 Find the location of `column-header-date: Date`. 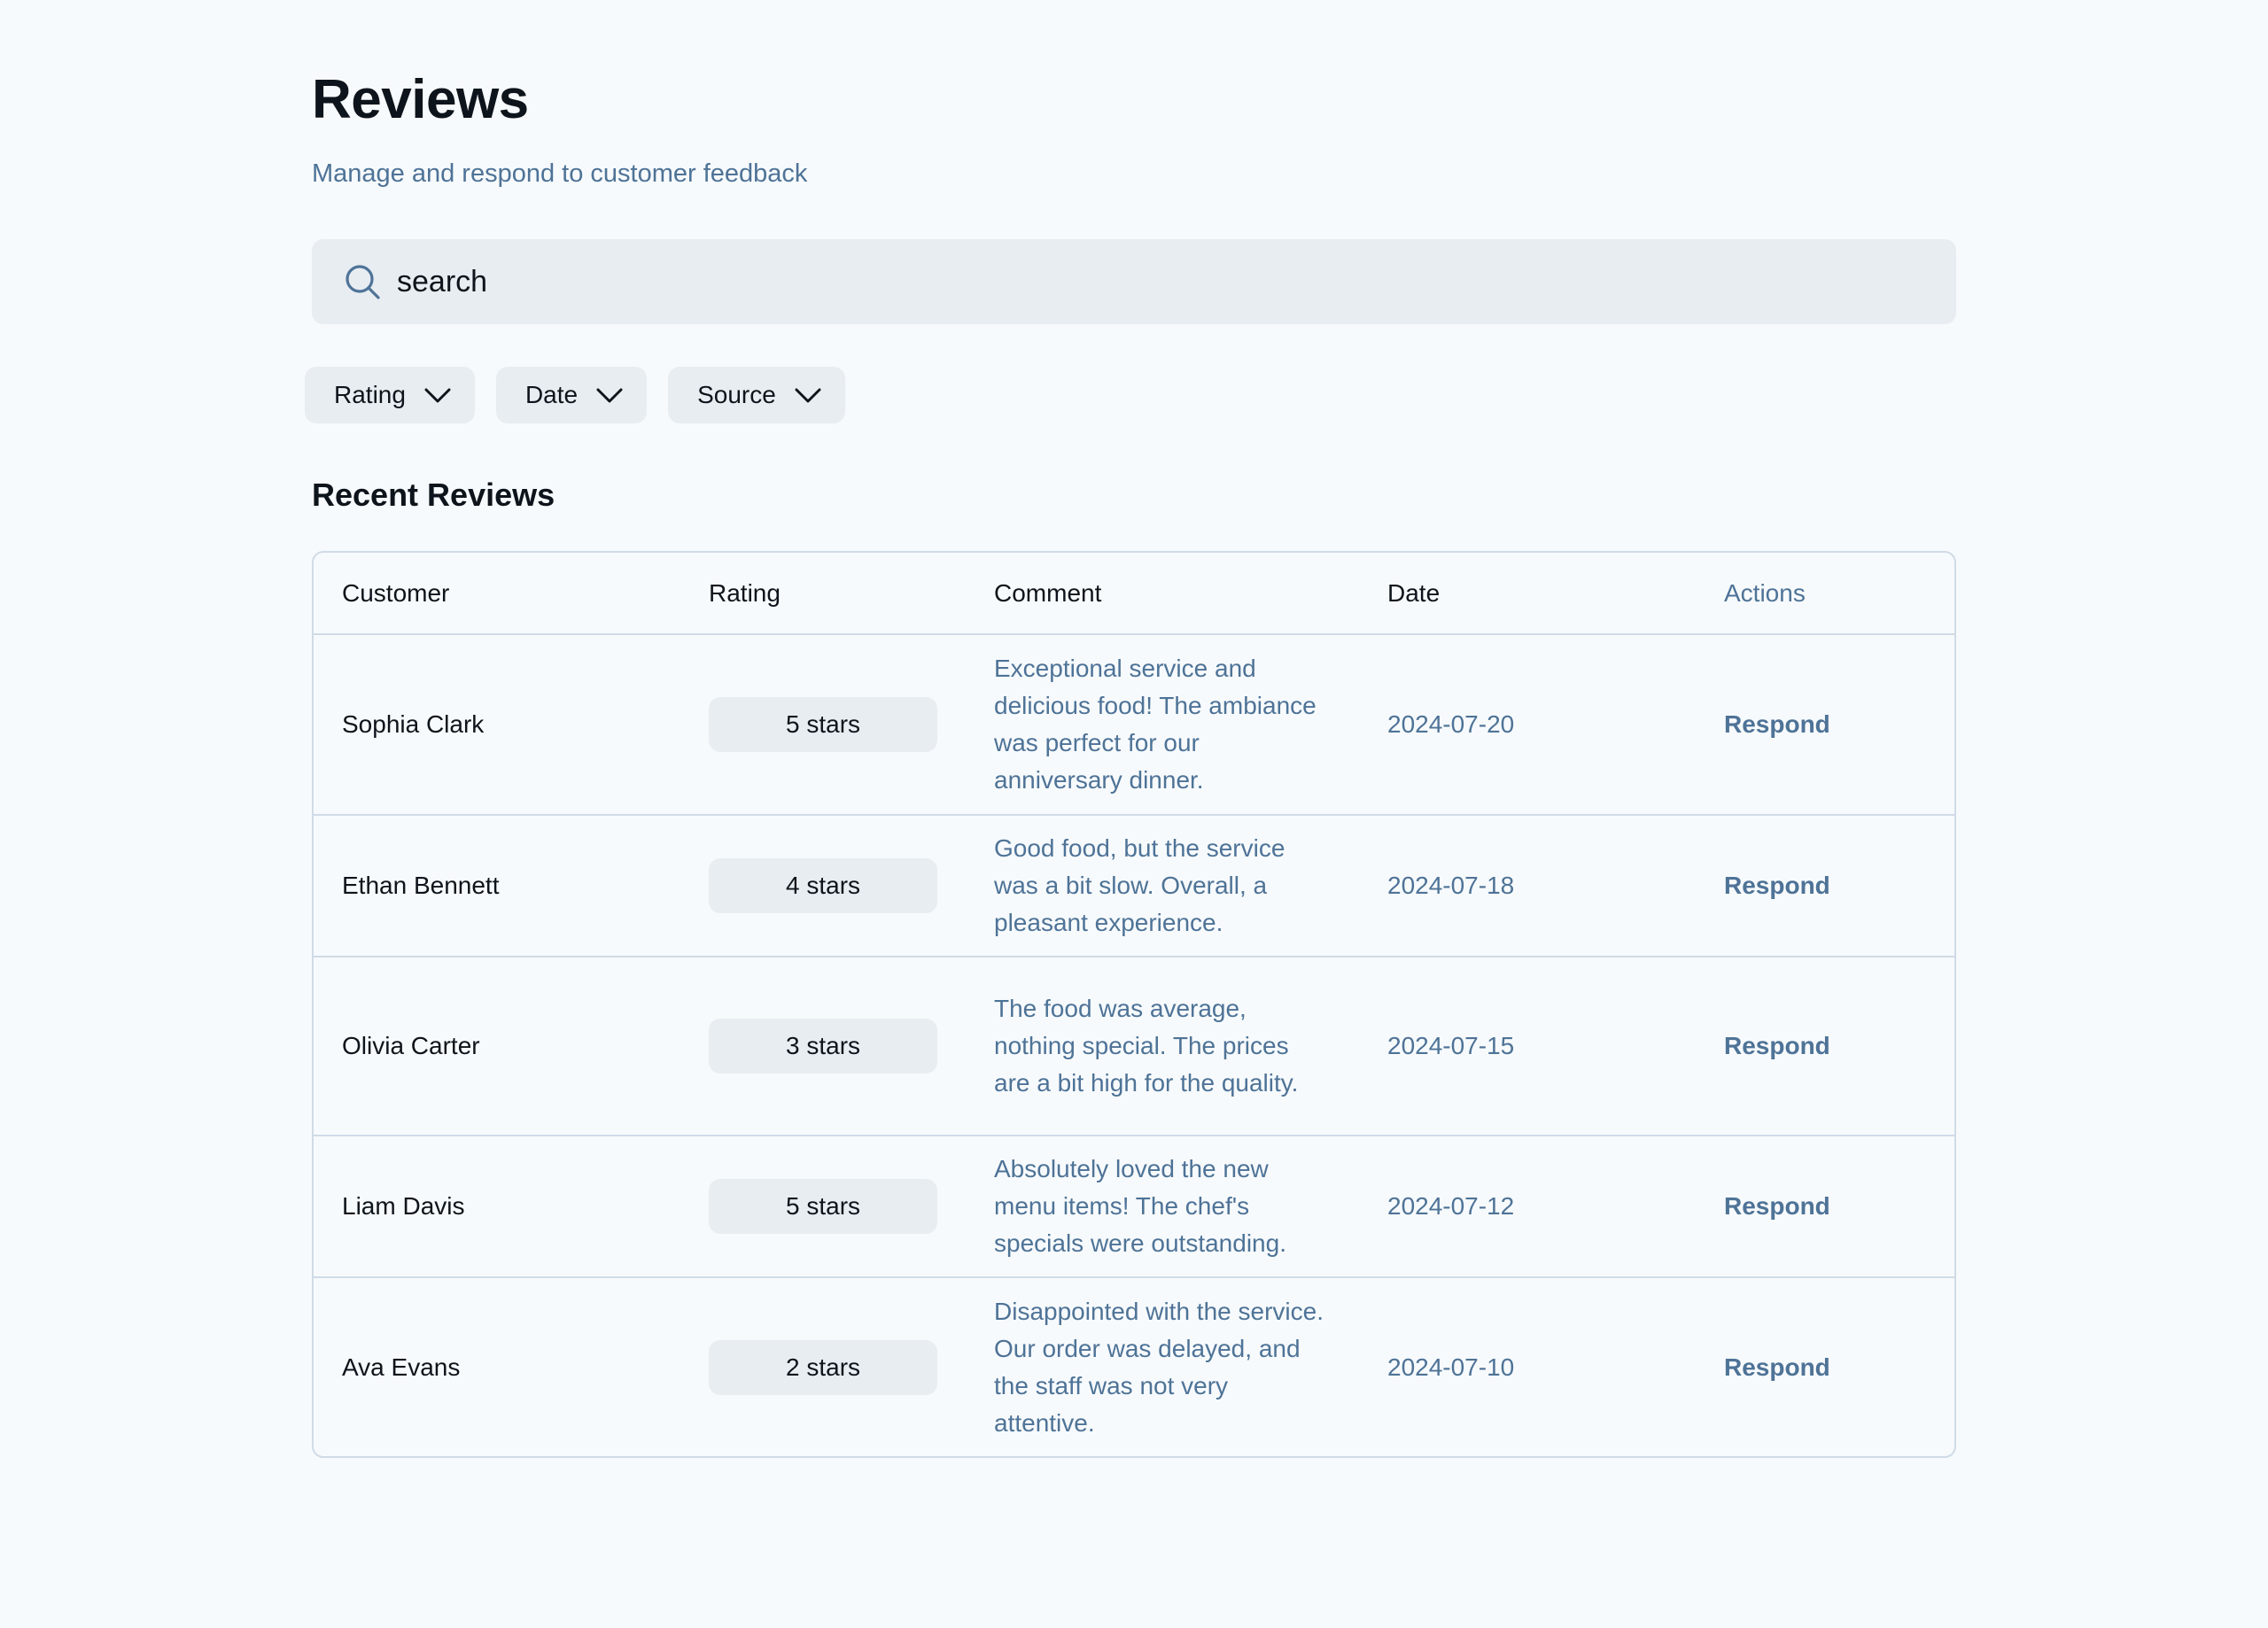

column-header-date: Date is located at coordinates (1414, 593).